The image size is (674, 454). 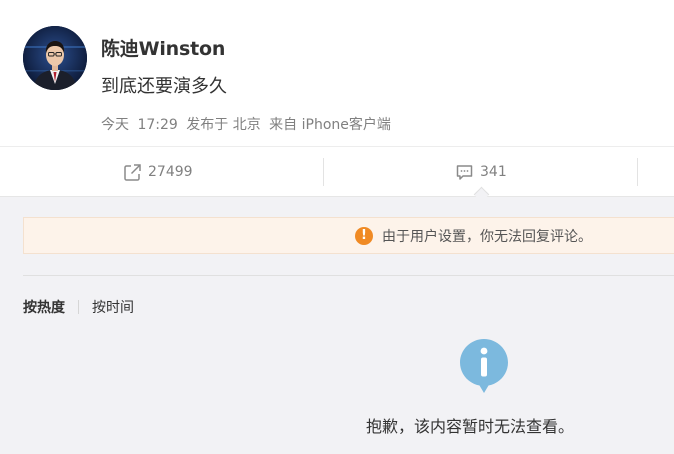 I want to click on sort-tabs: 按热度 按时间, so click(x=78, y=307).